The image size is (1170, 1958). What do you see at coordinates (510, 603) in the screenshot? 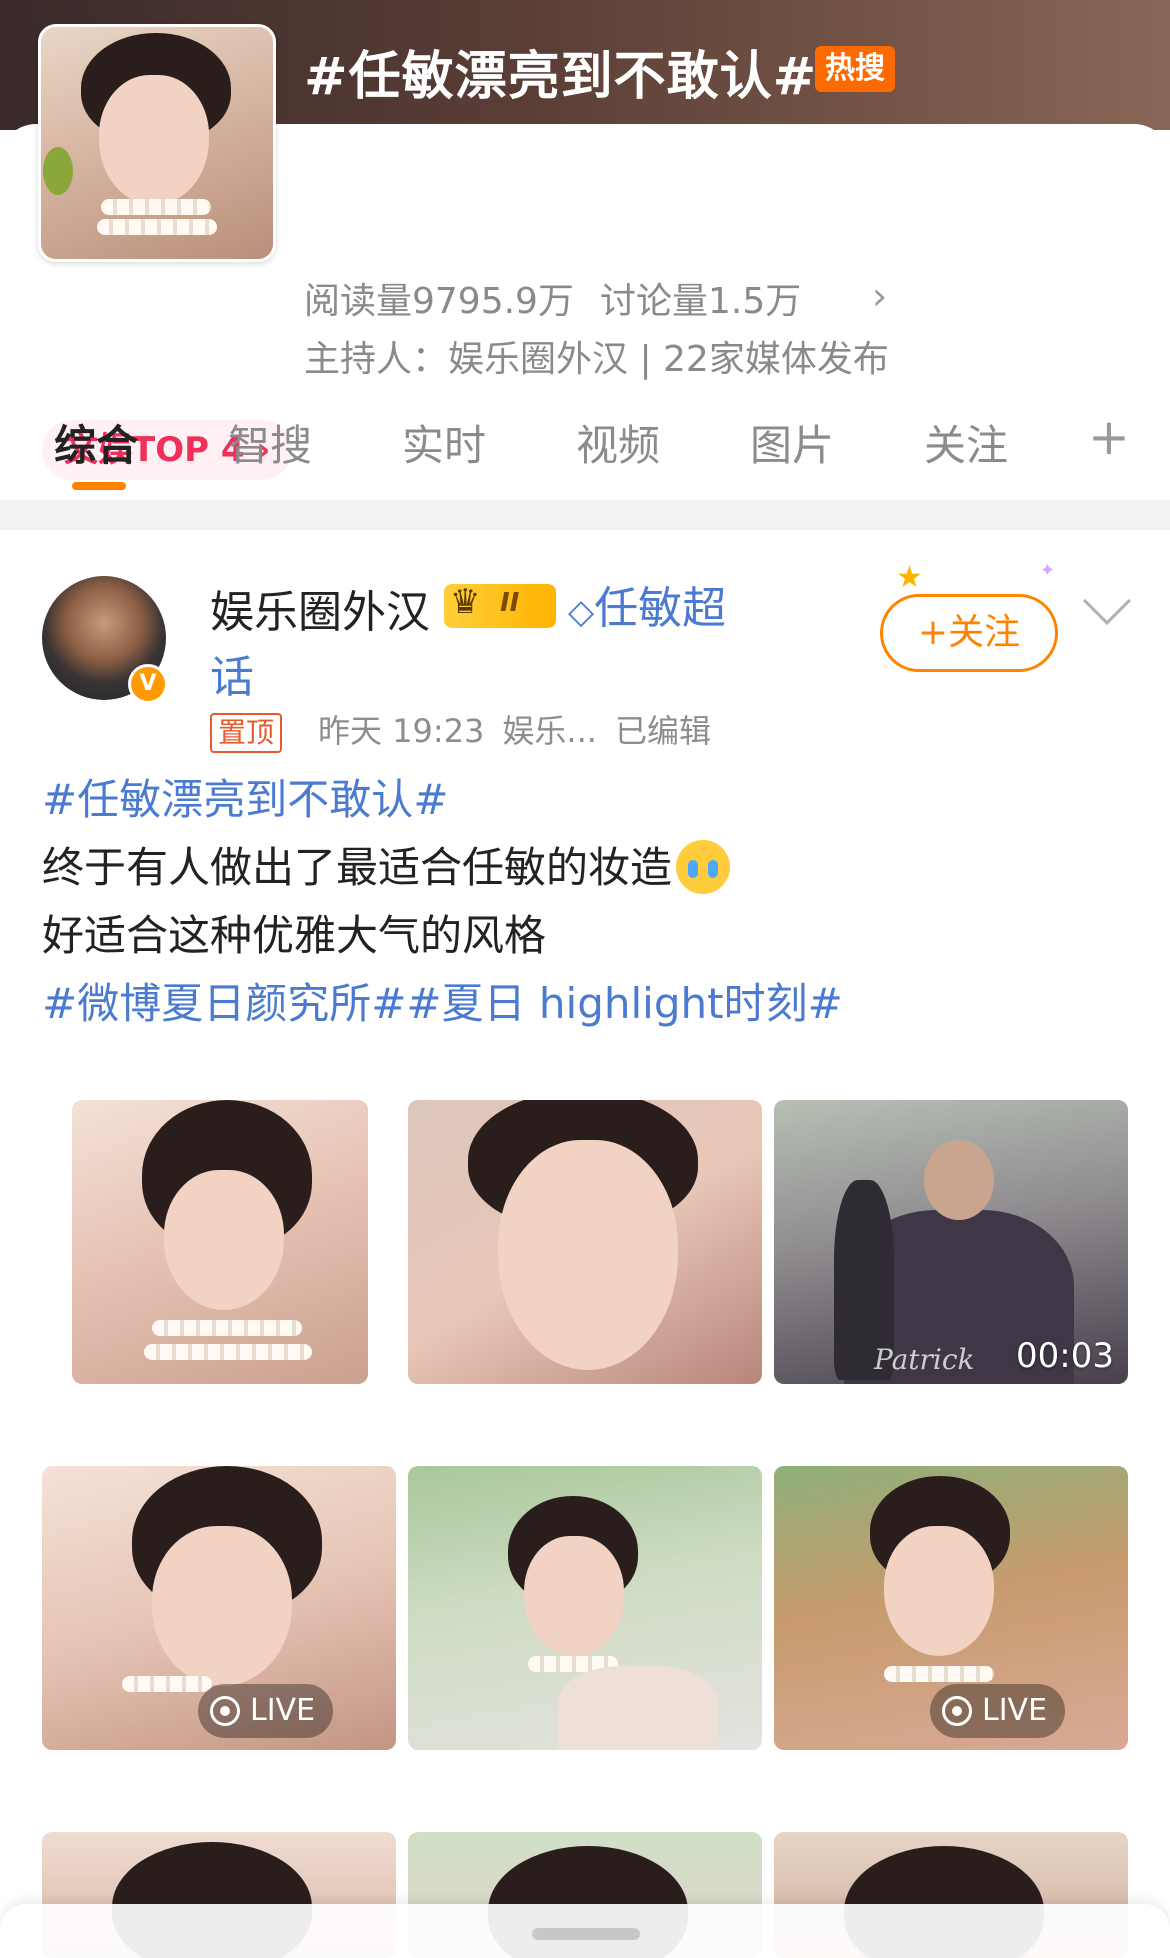
I see `vip-level: II` at bounding box center [510, 603].